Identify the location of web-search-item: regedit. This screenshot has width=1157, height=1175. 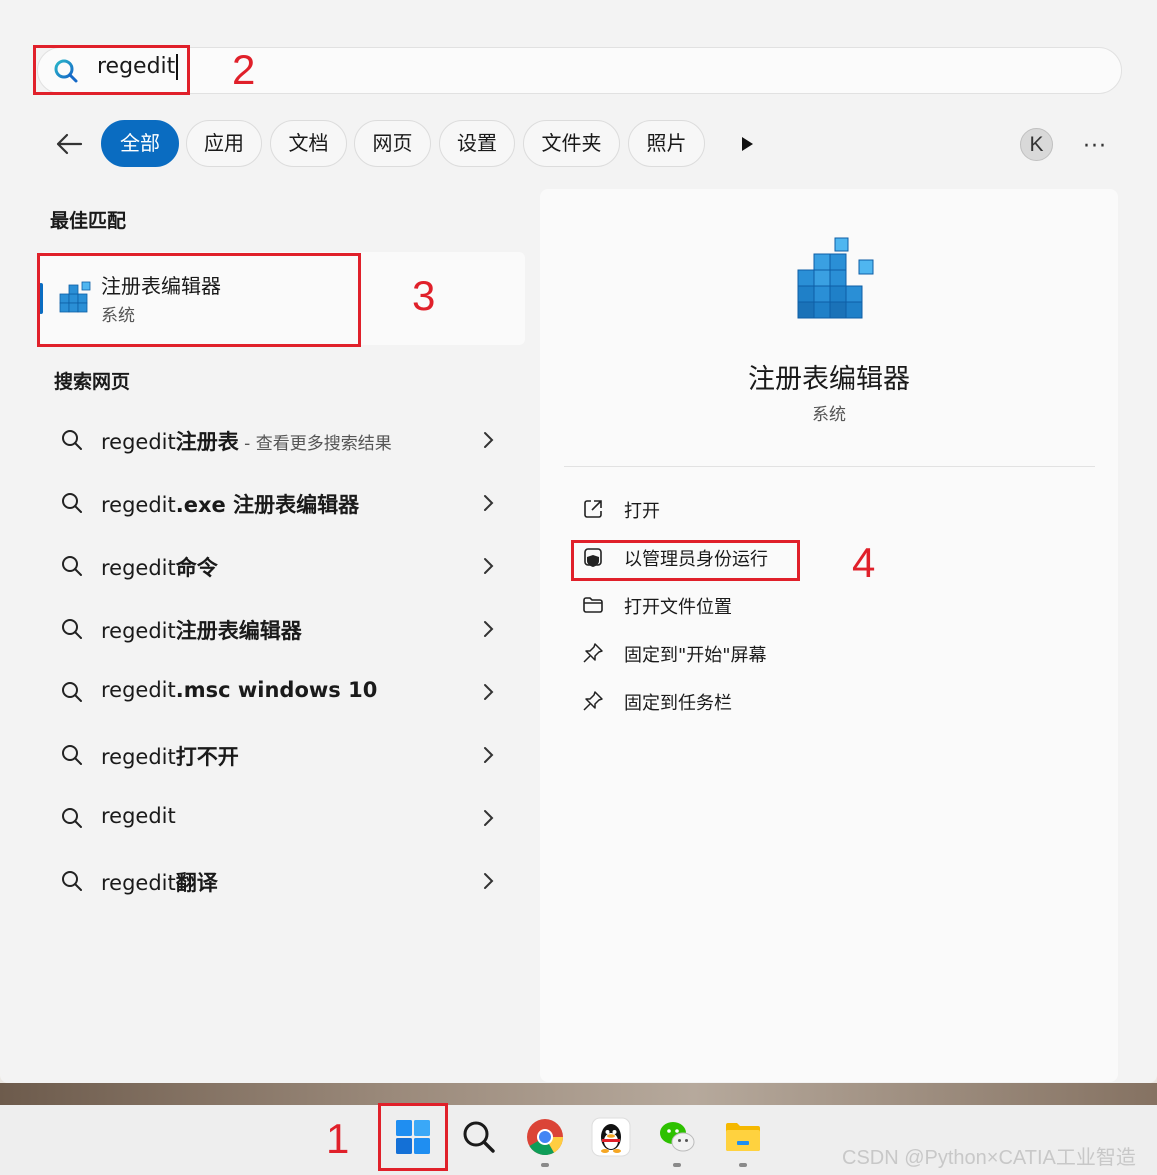
(282, 818).